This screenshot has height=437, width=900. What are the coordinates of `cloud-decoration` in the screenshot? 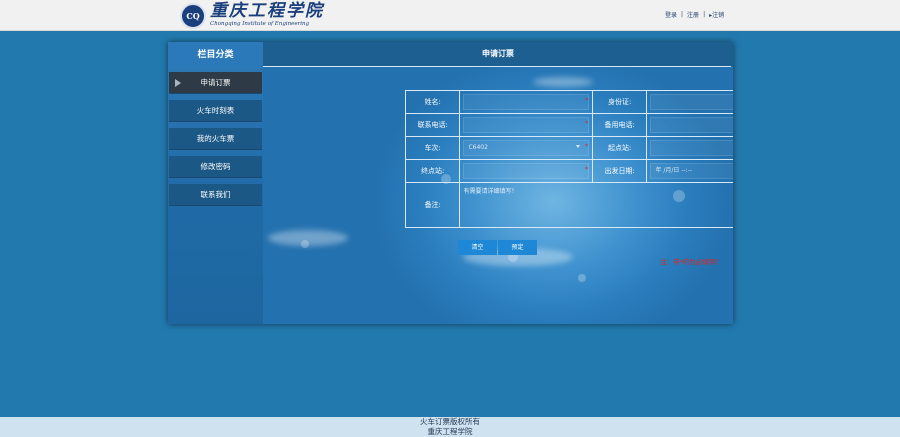 It's located at (563, 82).